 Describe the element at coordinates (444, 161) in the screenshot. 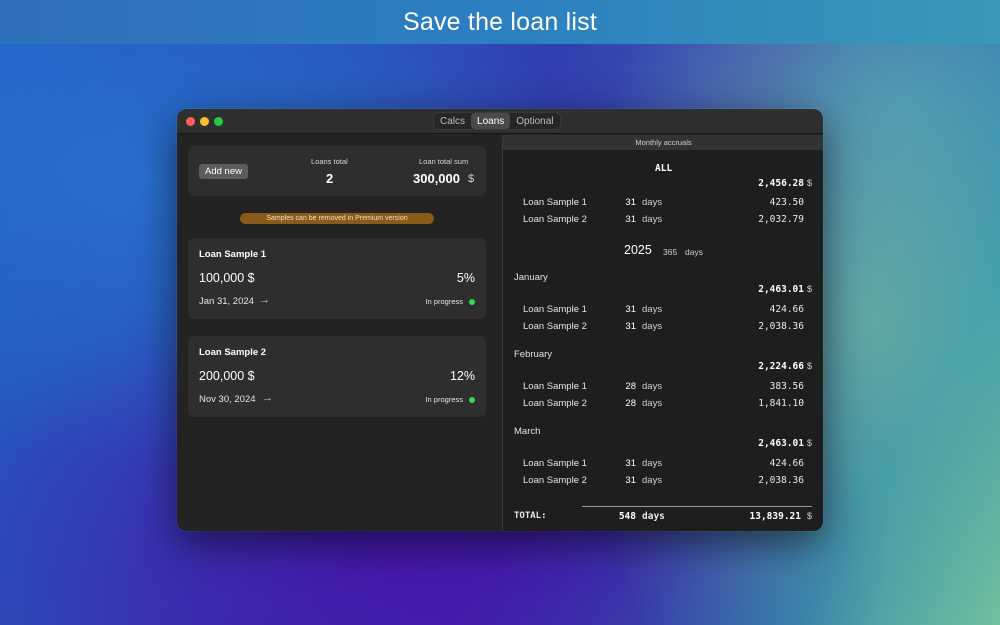

I see `loan-total-sum-label: Loan total sum` at that location.